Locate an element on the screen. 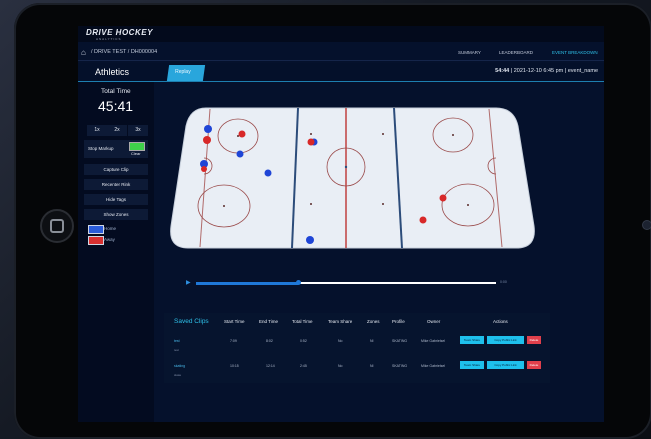 Image resolution: width=651 pixels, height=439 pixels. home-icon: ⌂ is located at coordinates (83, 52).